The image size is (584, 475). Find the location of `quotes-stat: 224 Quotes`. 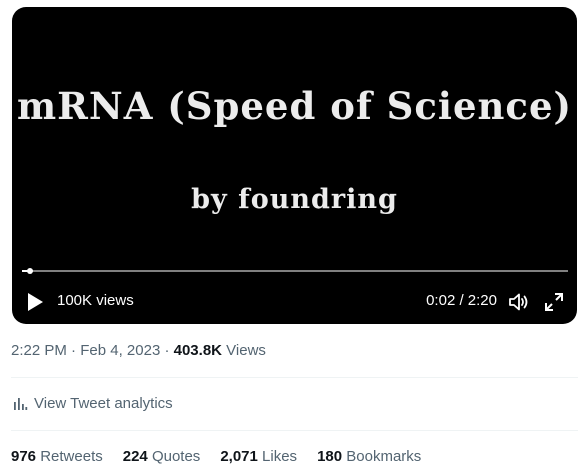

quotes-stat: 224 Quotes is located at coordinates (162, 456).